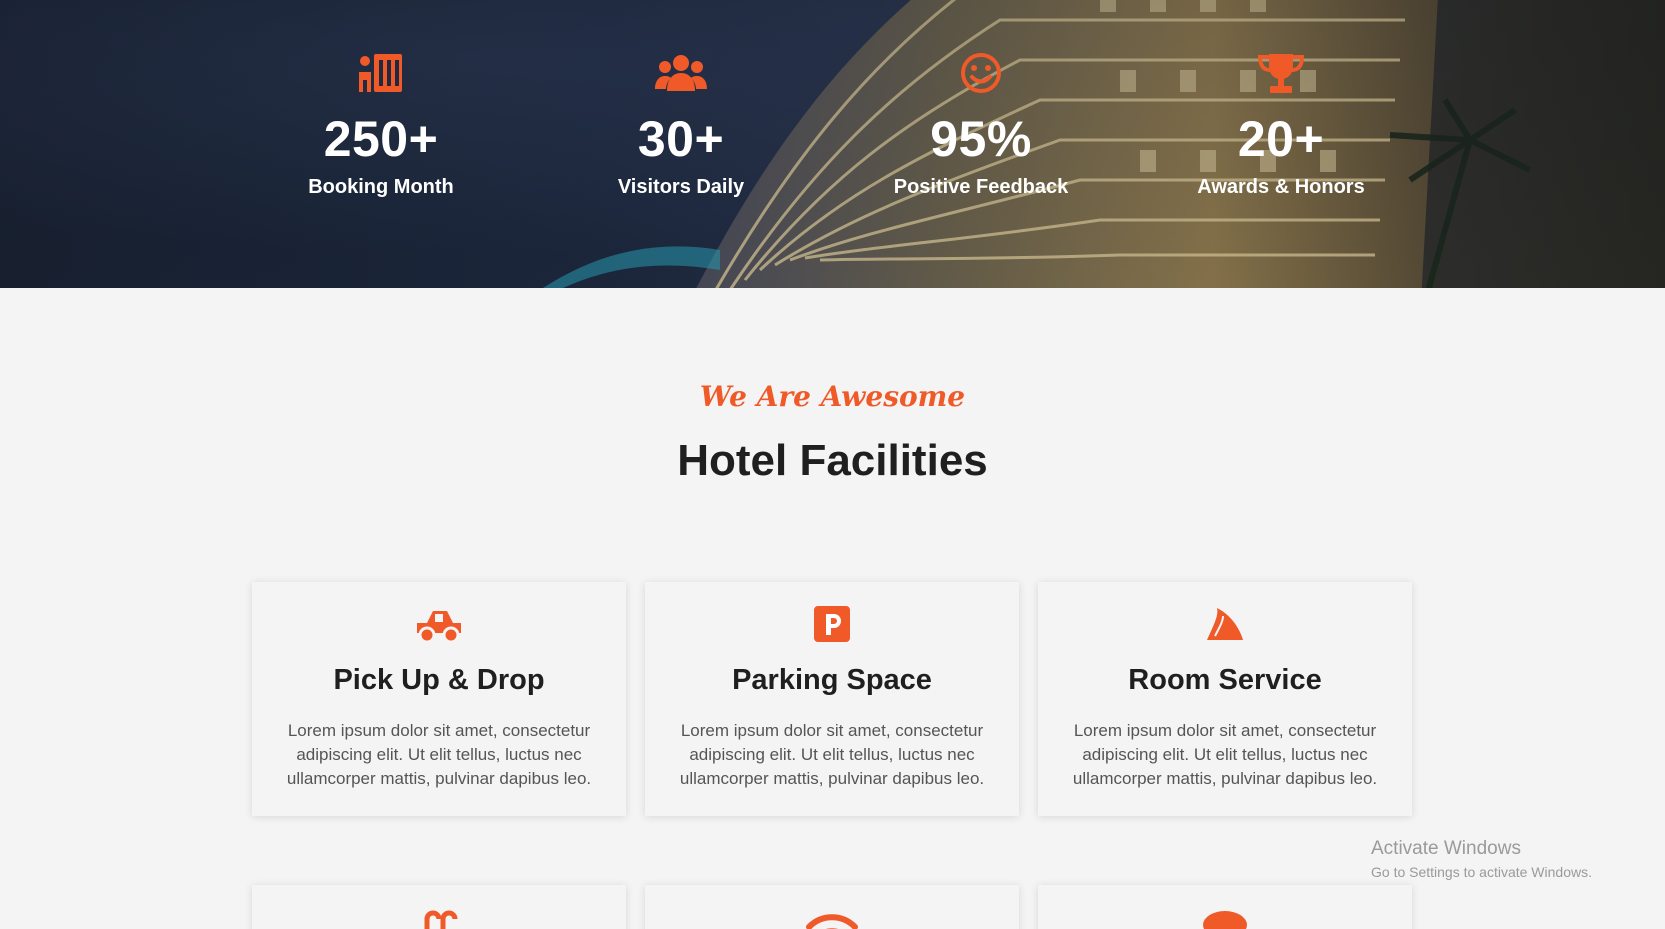 The image size is (1665, 929). I want to click on chef-hat-icon, so click(1225, 918).